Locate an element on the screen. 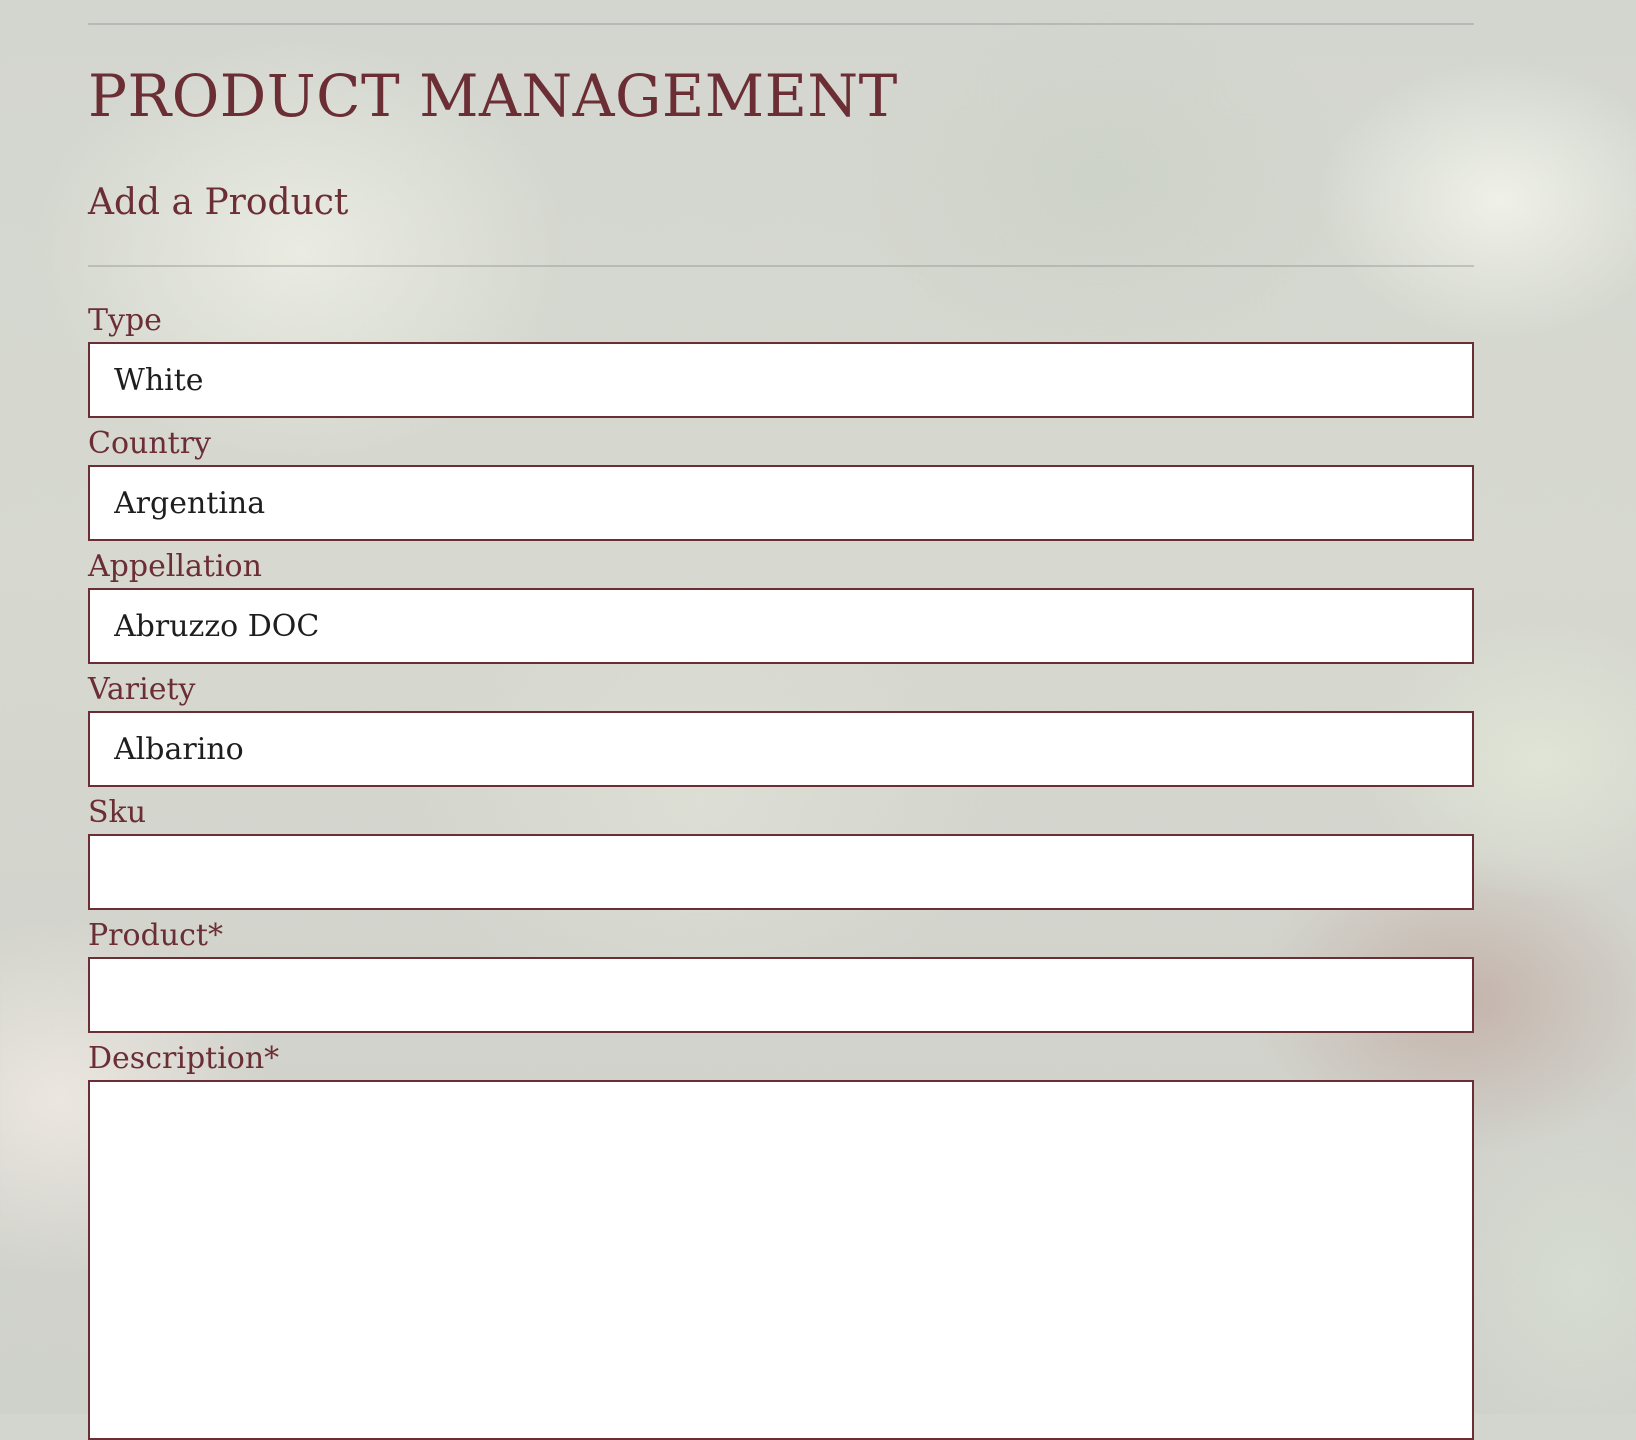 This screenshot has height=1440, width=1636. country-label: Country is located at coordinates (150, 443).